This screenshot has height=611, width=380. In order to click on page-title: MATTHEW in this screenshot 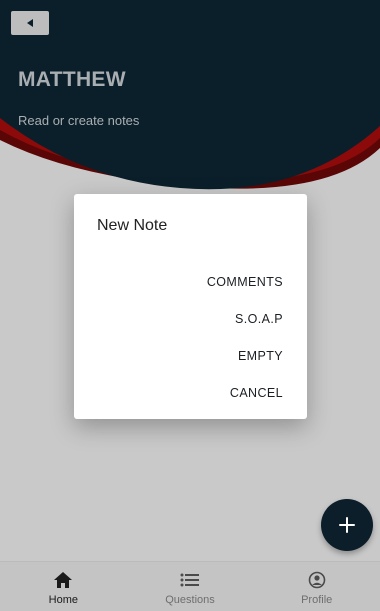, I will do `click(72, 79)`.